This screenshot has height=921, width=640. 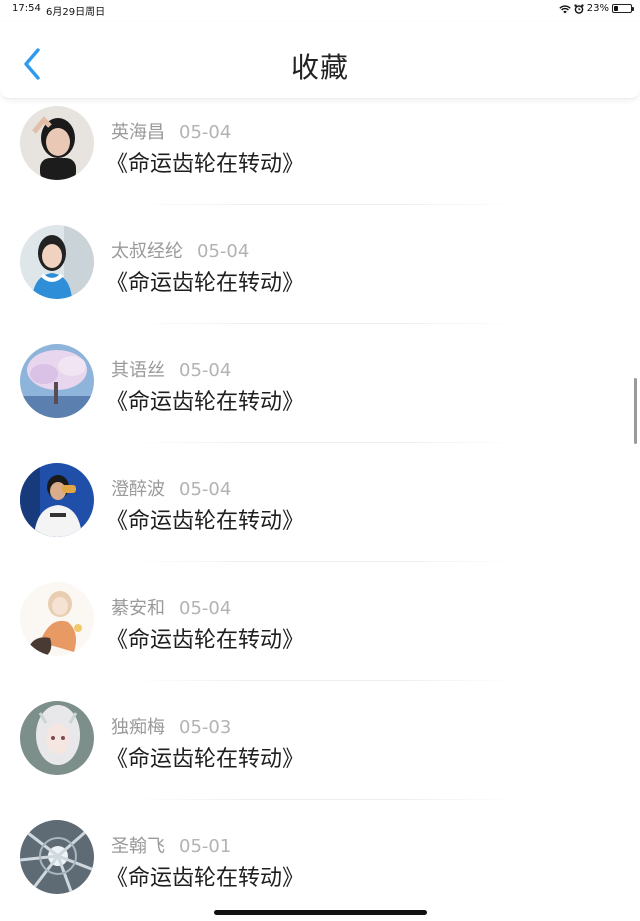 What do you see at coordinates (147, 251) in the screenshot?
I see `author-name: 太叔经纶` at bounding box center [147, 251].